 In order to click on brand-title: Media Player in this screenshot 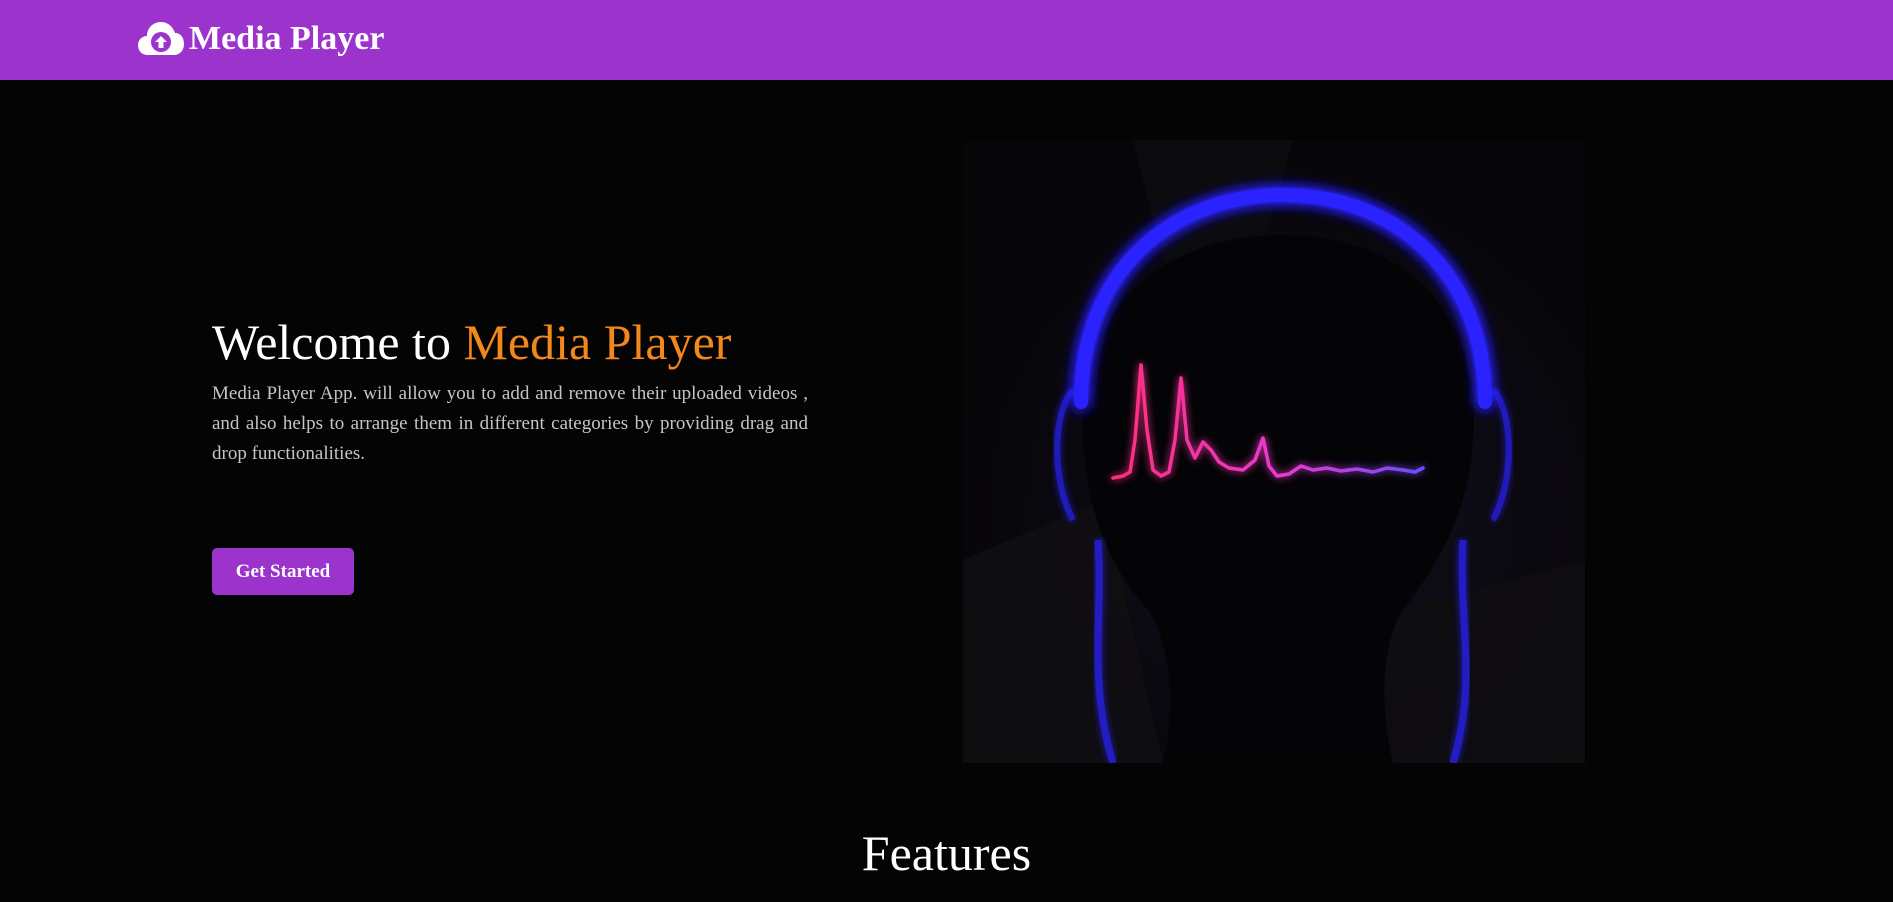, I will do `click(287, 38)`.